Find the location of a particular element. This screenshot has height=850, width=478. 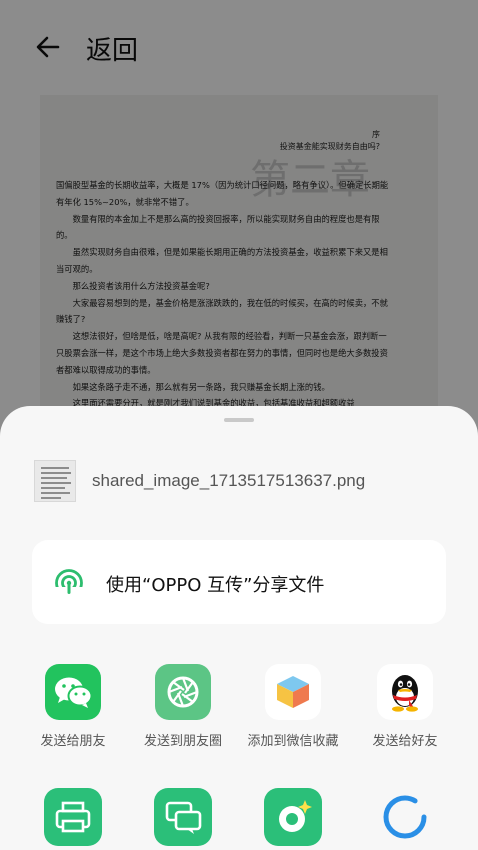

share-target-wechat-favorites: 添加到微信收藏 is located at coordinates (293, 706).